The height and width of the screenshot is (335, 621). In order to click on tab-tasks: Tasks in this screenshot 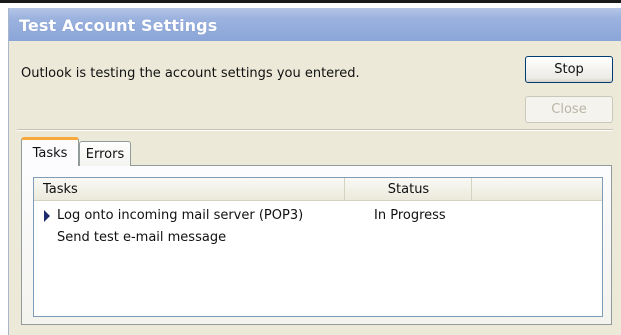, I will do `click(50, 151)`.